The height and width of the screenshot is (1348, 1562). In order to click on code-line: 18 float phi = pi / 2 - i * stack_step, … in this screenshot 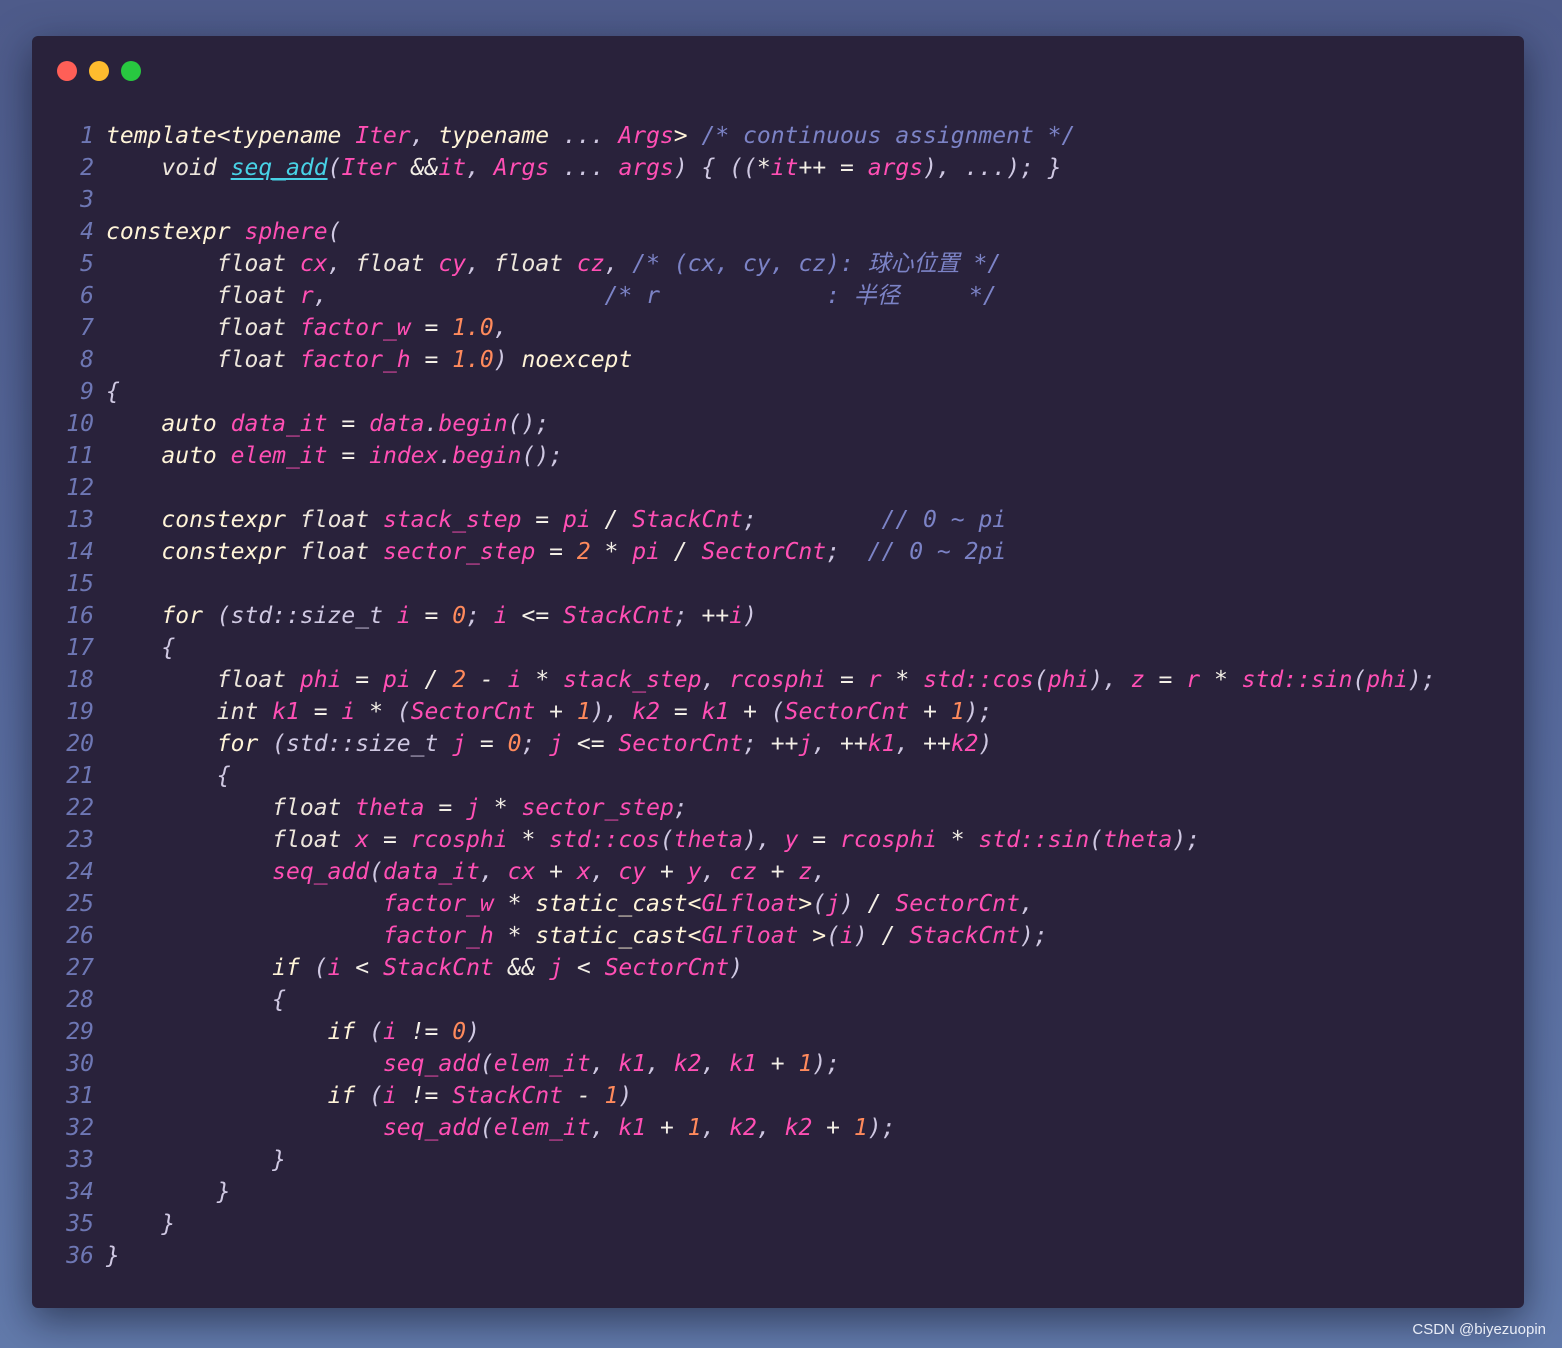, I will do `click(778, 680)`.